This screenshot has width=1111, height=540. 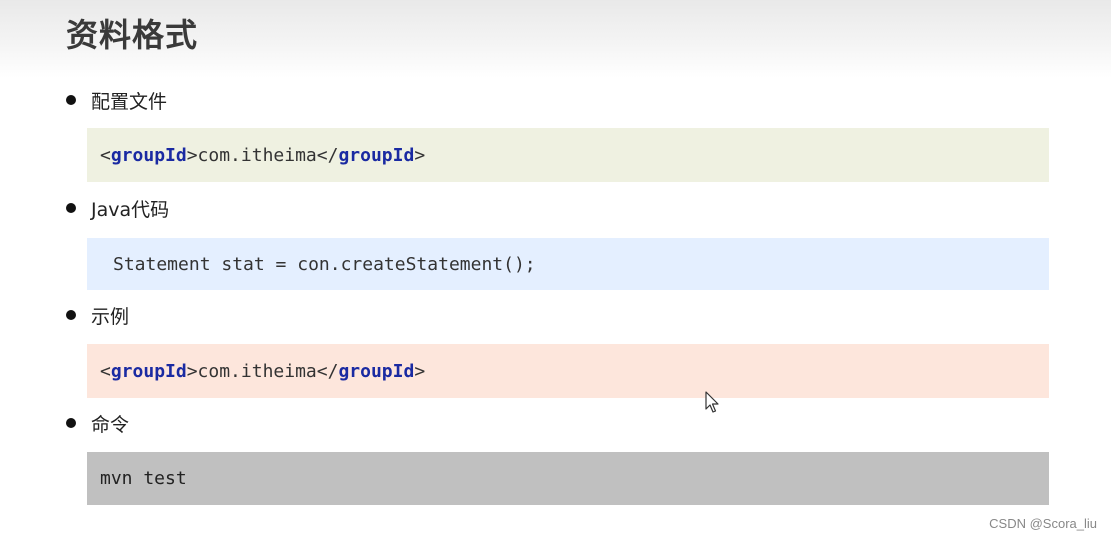 I want to click on bullet-java-code: Java代码, so click(x=117, y=208).